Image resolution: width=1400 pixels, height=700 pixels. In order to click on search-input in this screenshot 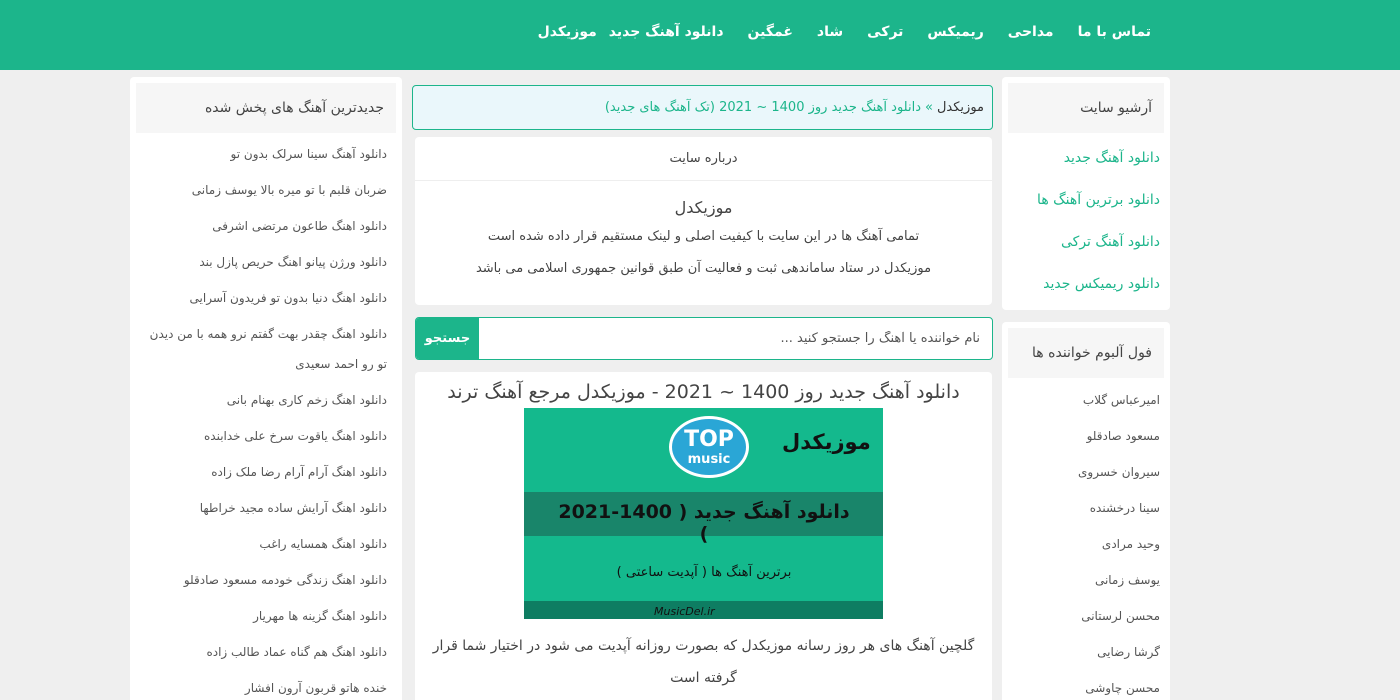, I will do `click(735, 338)`.